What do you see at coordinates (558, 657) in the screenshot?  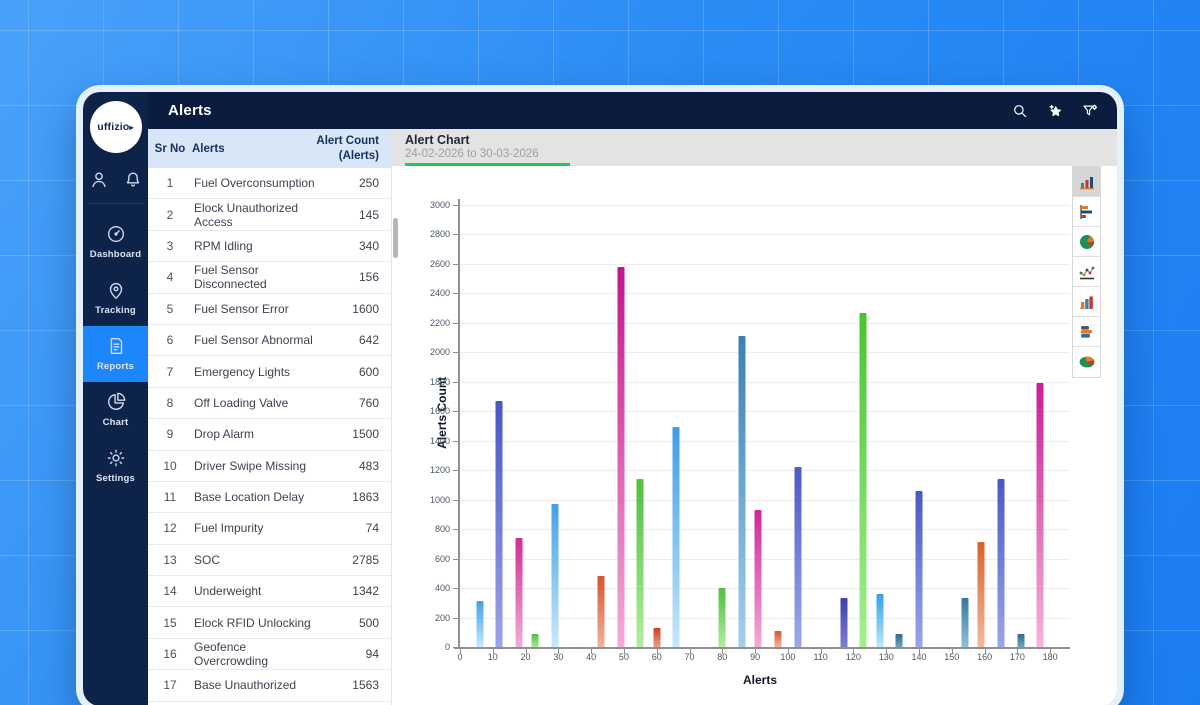 I see `x-tick-label: 30` at bounding box center [558, 657].